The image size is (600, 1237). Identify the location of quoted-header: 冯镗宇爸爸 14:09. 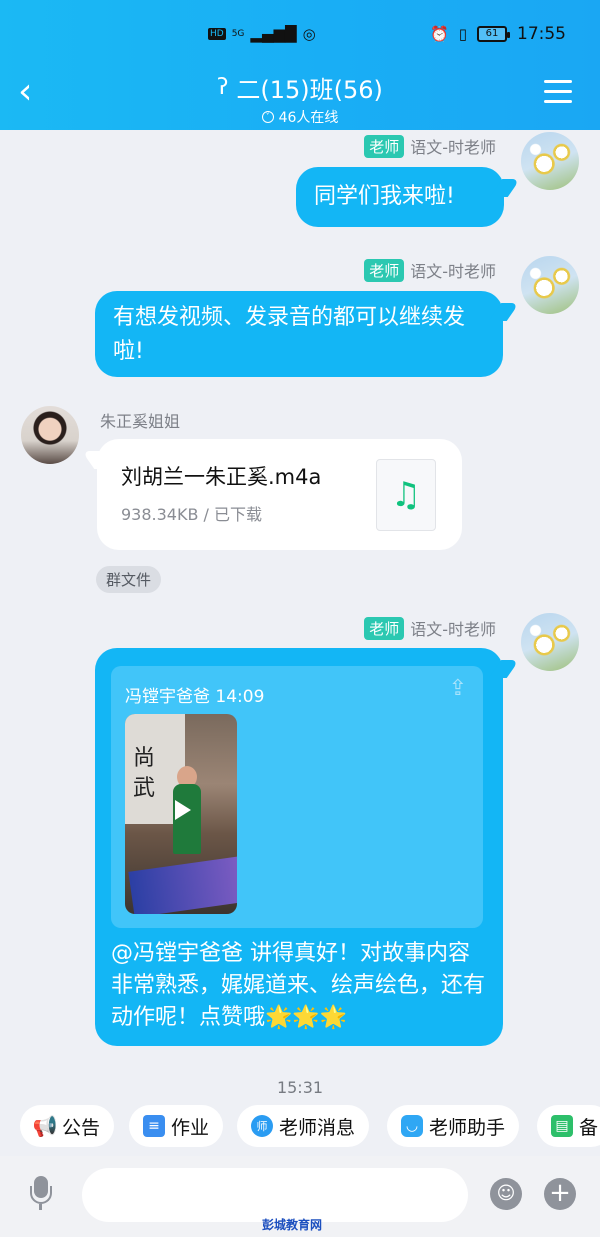
(195, 697).